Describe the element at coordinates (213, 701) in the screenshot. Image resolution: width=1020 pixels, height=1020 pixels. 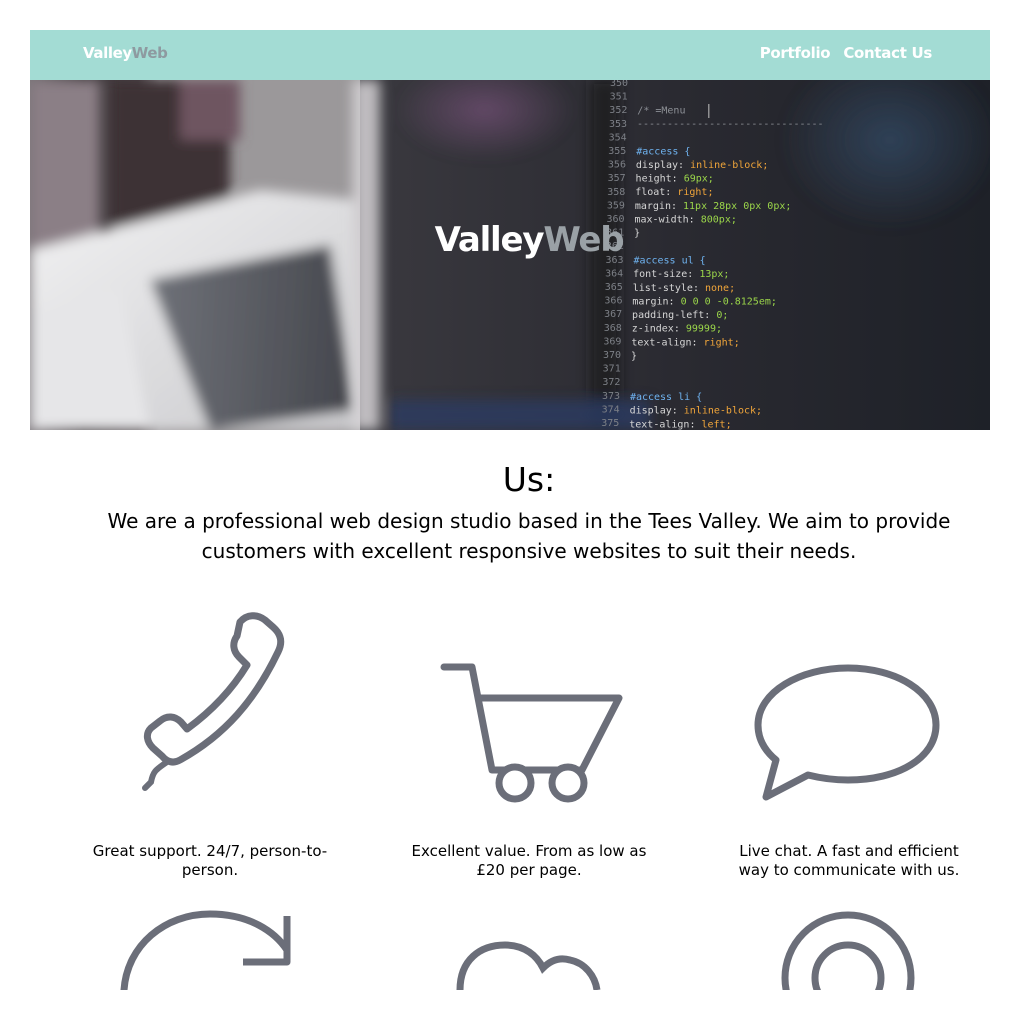
I see `phone-icon` at that location.